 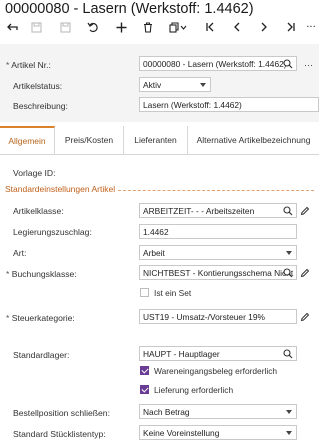 What do you see at coordinates (144, 389) in the screenshot?
I see `delivery-required-checkbox` at bounding box center [144, 389].